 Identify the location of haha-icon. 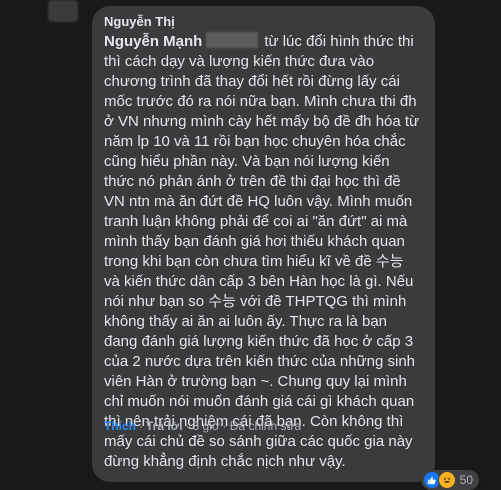
(446, 480).